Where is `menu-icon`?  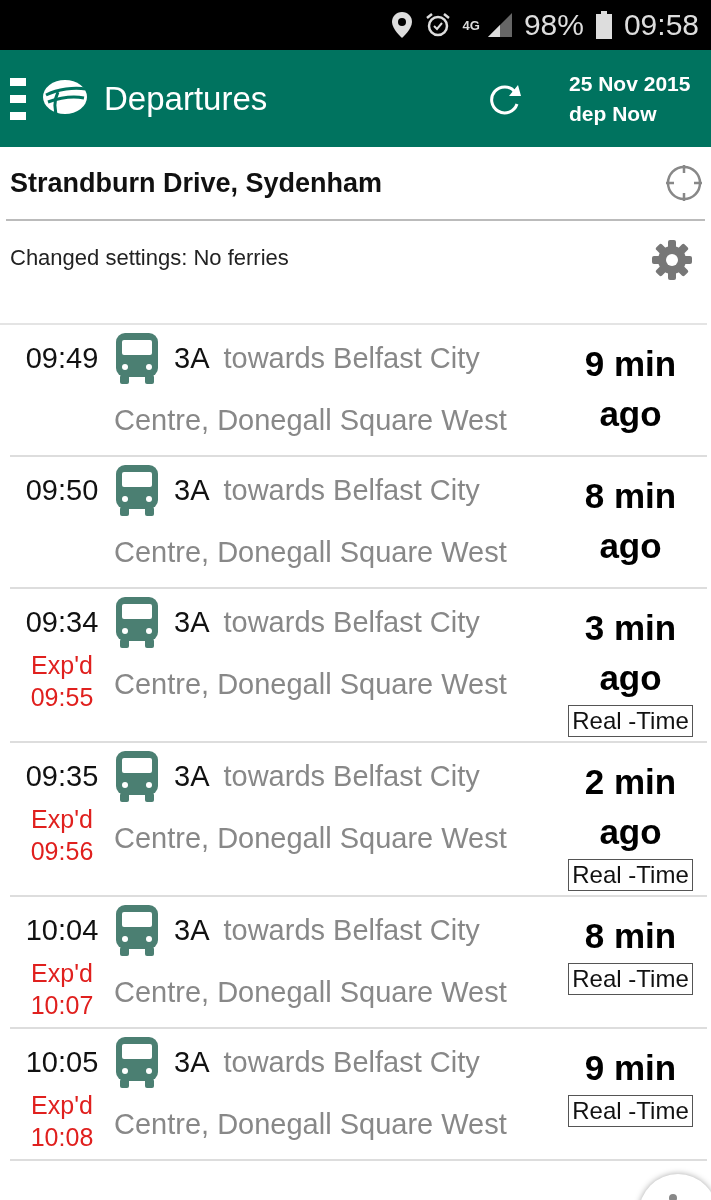
menu-icon is located at coordinates (18, 98).